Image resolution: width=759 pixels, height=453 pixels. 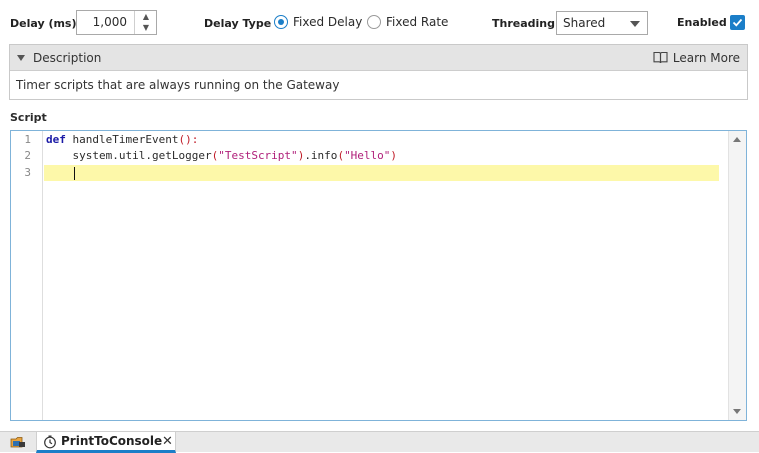 I want to click on code-keyword: def, so click(x=56, y=139).